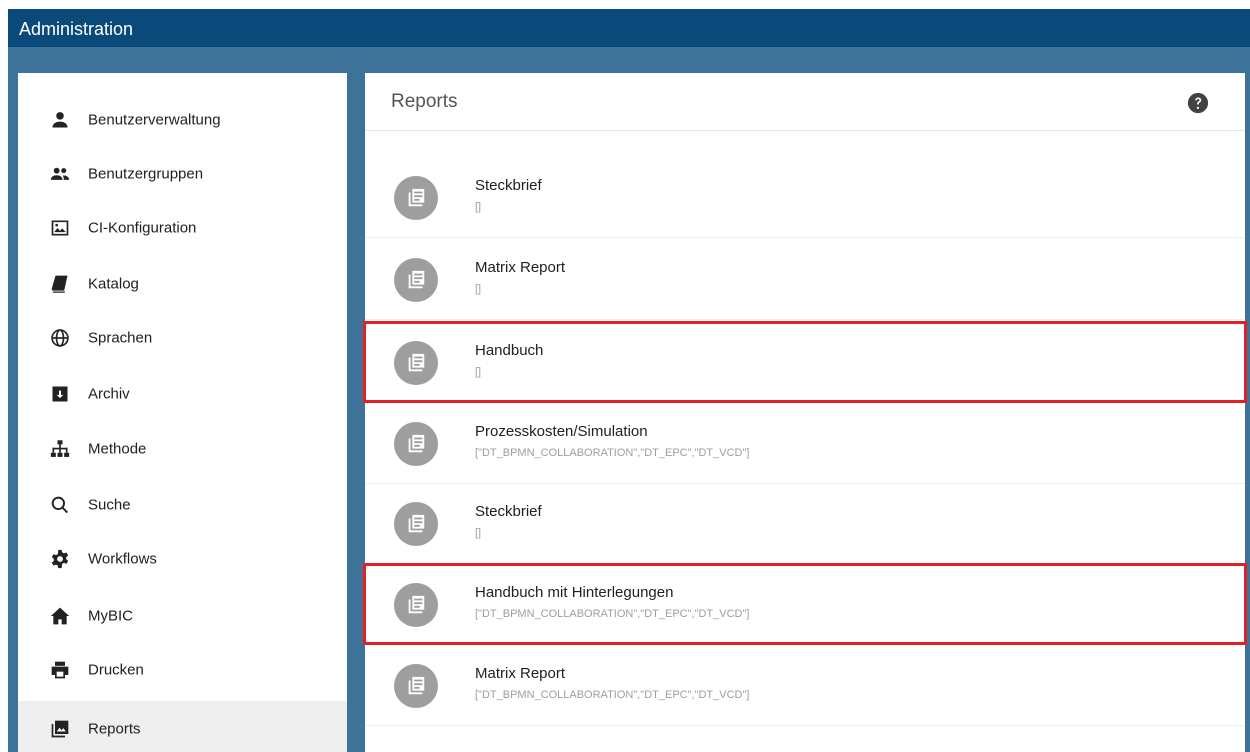 The image size is (1250, 752). What do you see at coordinates (182, 616) in the screenshot?
I see `sidebar-item-mybic: MyBIC` at bounding box center [182, 616].